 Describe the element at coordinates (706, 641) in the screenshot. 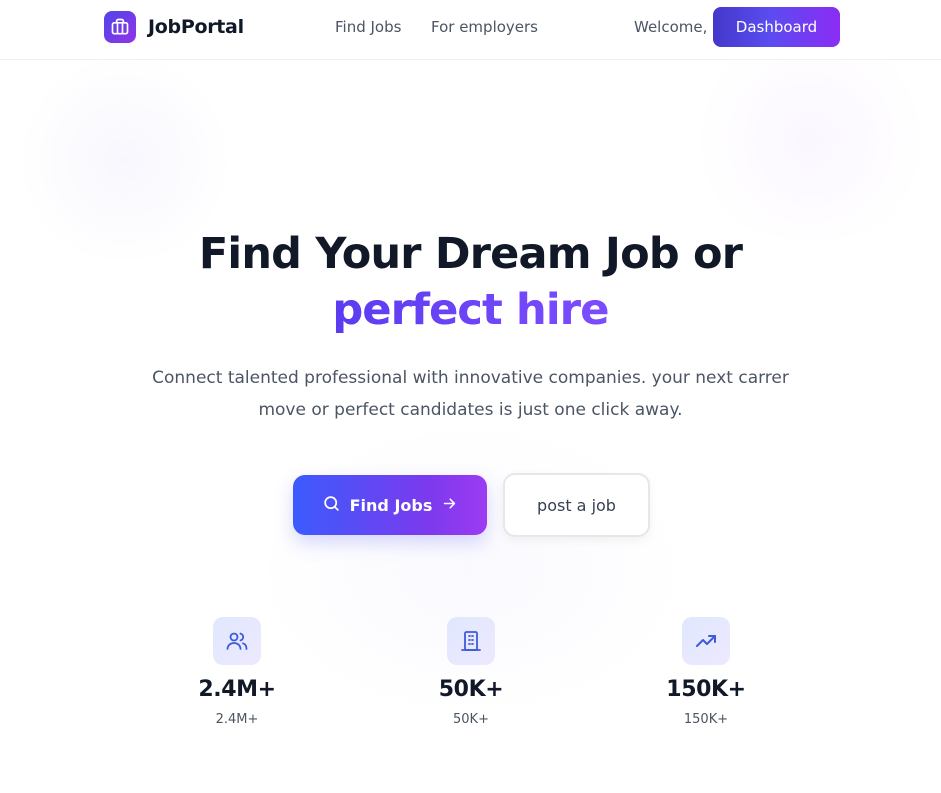

I see `trending-up-icon` at that location.